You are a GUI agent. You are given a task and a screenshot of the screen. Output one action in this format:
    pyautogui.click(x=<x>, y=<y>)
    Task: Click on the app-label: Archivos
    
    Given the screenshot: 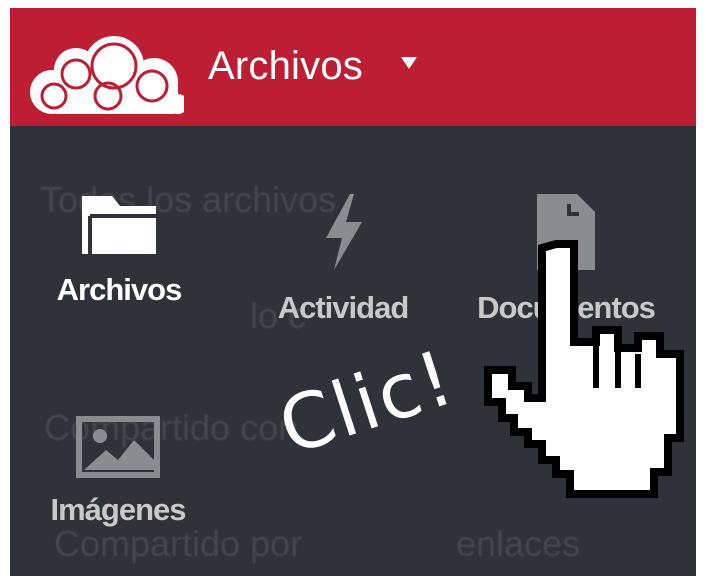 What is the action you would take?
    pyautogui.click(x=119, y=289)
    